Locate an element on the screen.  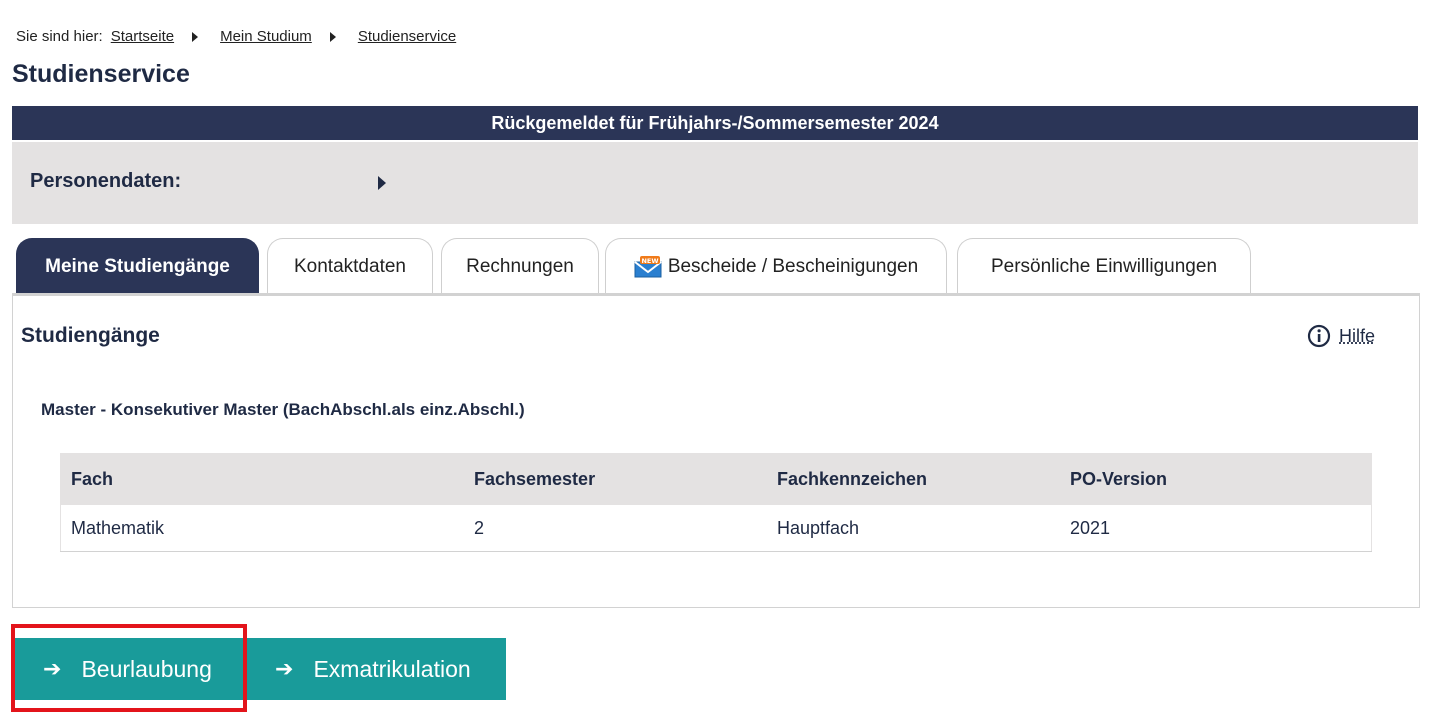
table-cell: 2 is located at coordinates (615, 528).